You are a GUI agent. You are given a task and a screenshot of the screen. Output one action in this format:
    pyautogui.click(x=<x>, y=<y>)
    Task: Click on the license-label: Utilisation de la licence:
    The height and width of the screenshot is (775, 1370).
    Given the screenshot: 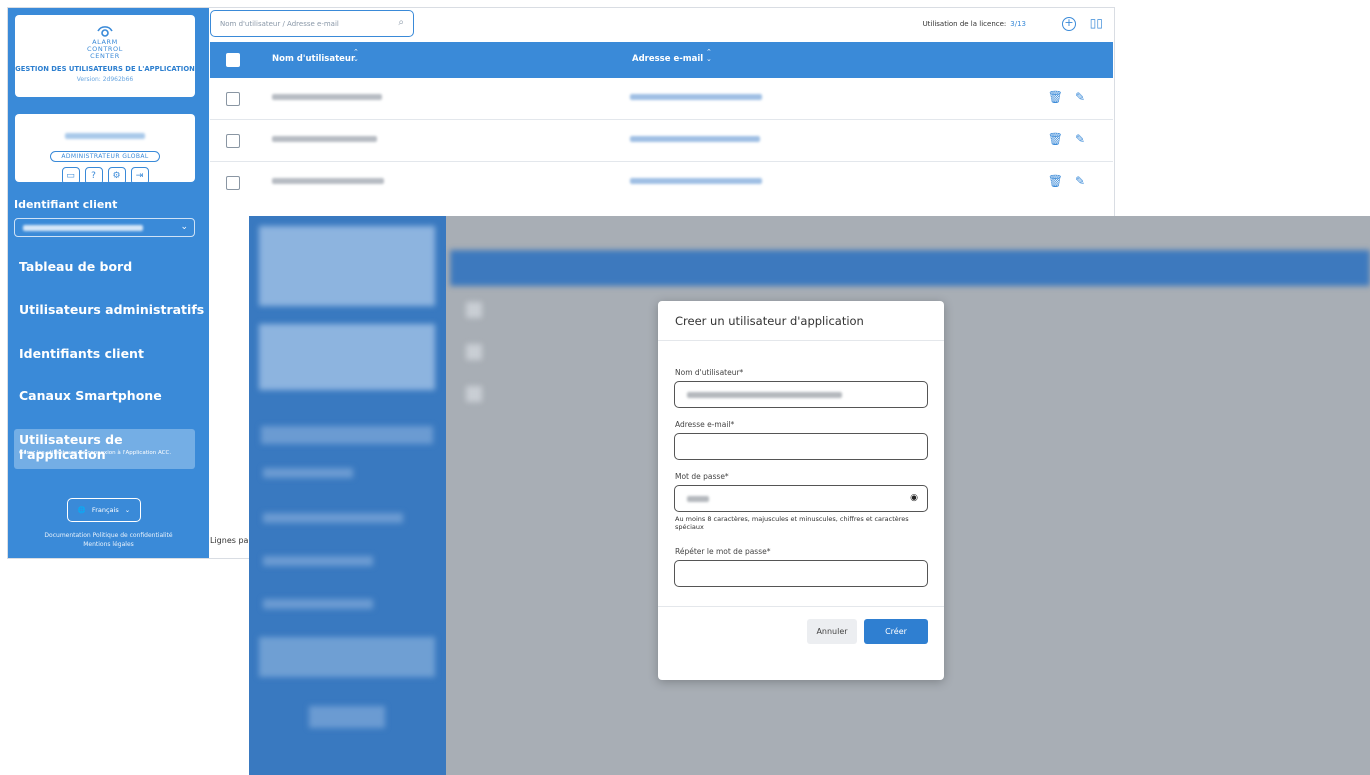 What is the action you would take?
    pyautogui.click(x=964, y=24)
    